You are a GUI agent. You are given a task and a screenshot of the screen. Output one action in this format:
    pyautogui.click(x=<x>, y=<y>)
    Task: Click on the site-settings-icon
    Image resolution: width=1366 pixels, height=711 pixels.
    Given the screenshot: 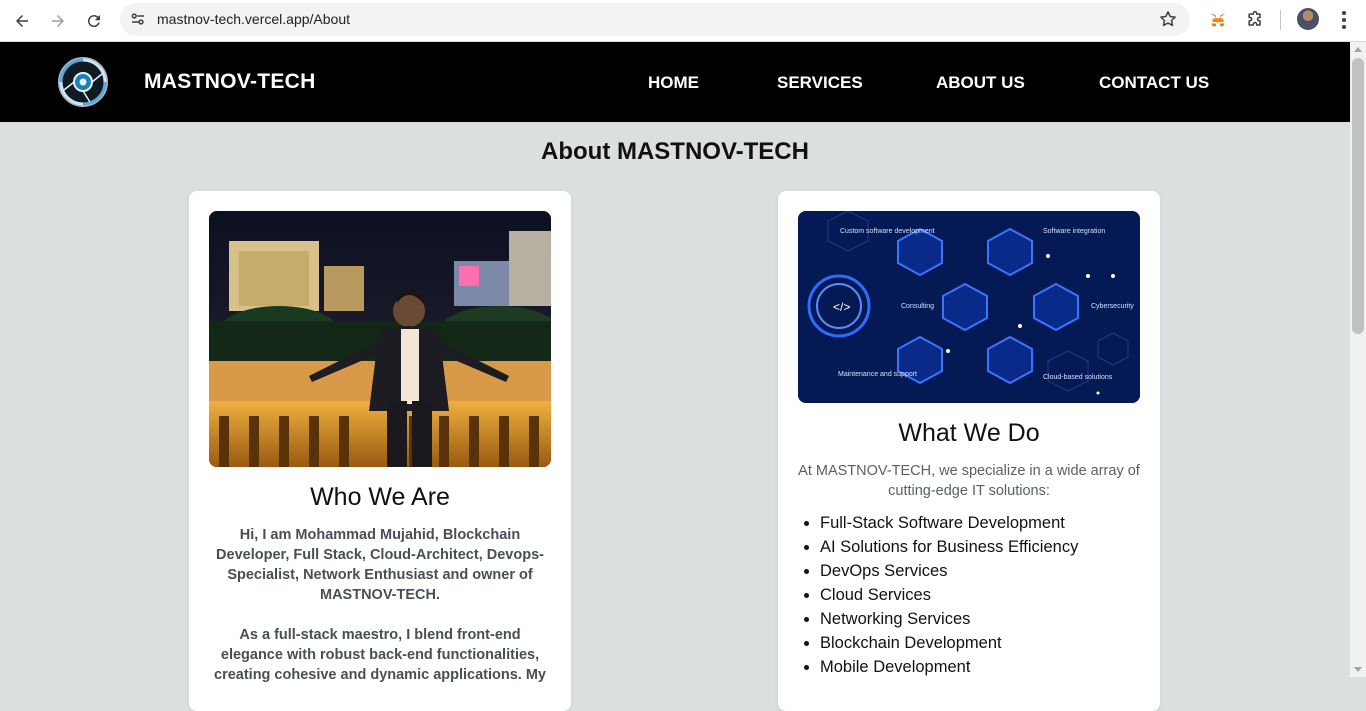 What is the action you would take?
    pyautogui.click(x=138, y=19)
    